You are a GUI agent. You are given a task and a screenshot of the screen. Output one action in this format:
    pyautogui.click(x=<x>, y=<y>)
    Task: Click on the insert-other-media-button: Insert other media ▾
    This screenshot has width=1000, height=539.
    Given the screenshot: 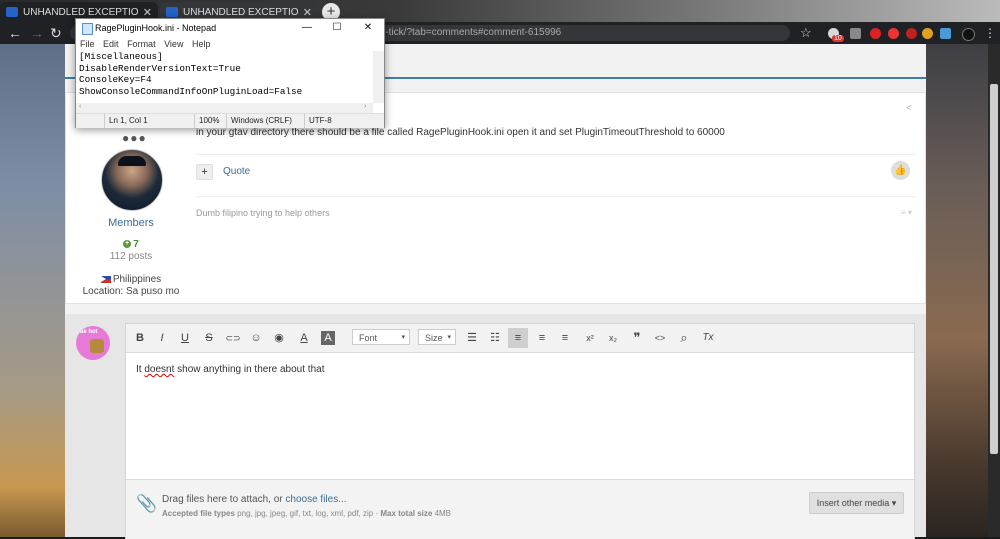 What is the action you would take?
    pyautogui.click(x=856, y=503)
    